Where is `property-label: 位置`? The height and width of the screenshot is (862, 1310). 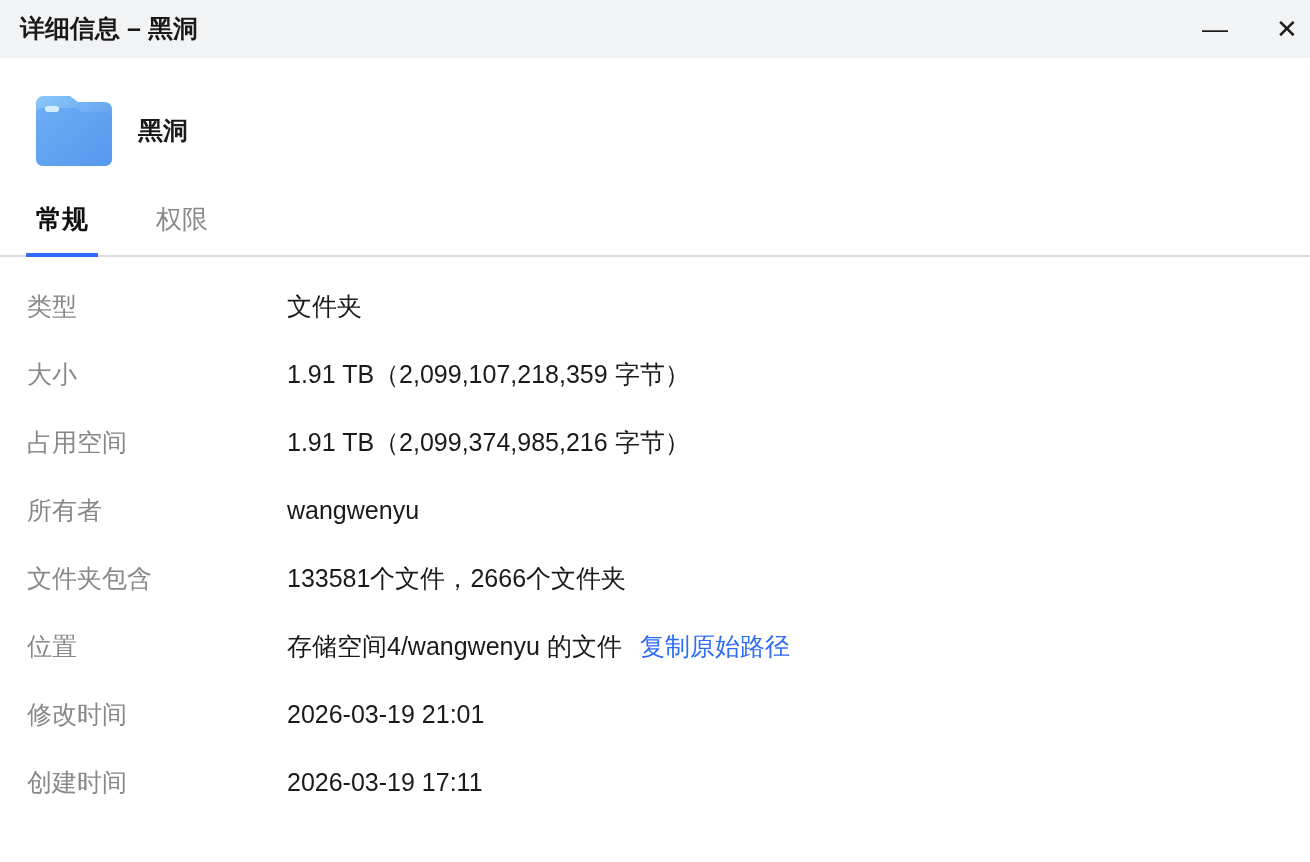
property-label: 位置 is located at coordinates (52, 647).